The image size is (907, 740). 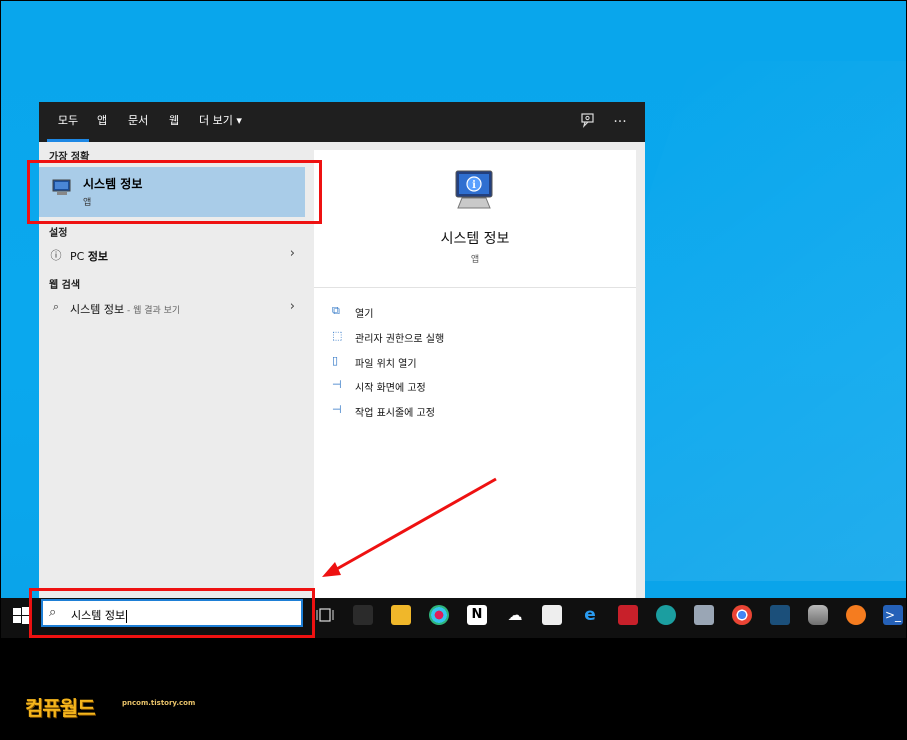 What do you see at coordinates (409, 527) in the screenshot?
I see `annotation-arrow` at bounding box center [409, 527].